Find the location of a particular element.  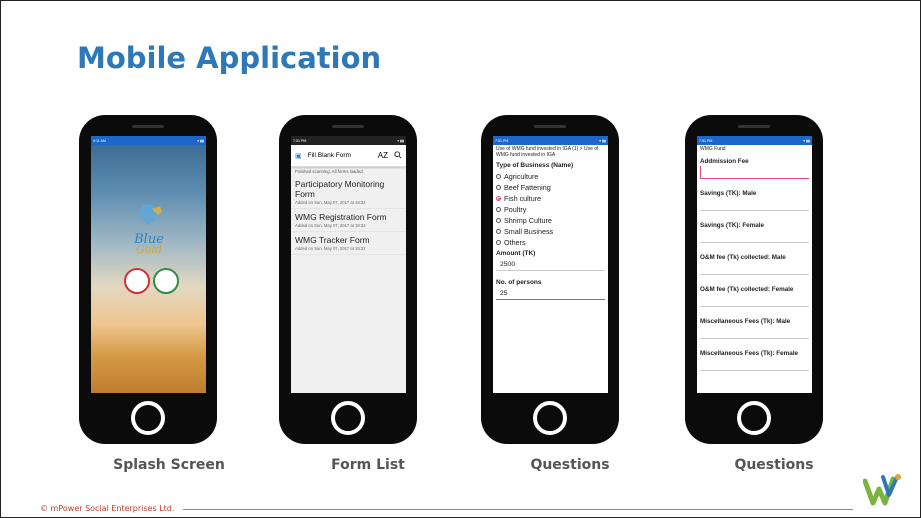

form-name: Participatory Monitoring Form is located at coordinates (340, 189).